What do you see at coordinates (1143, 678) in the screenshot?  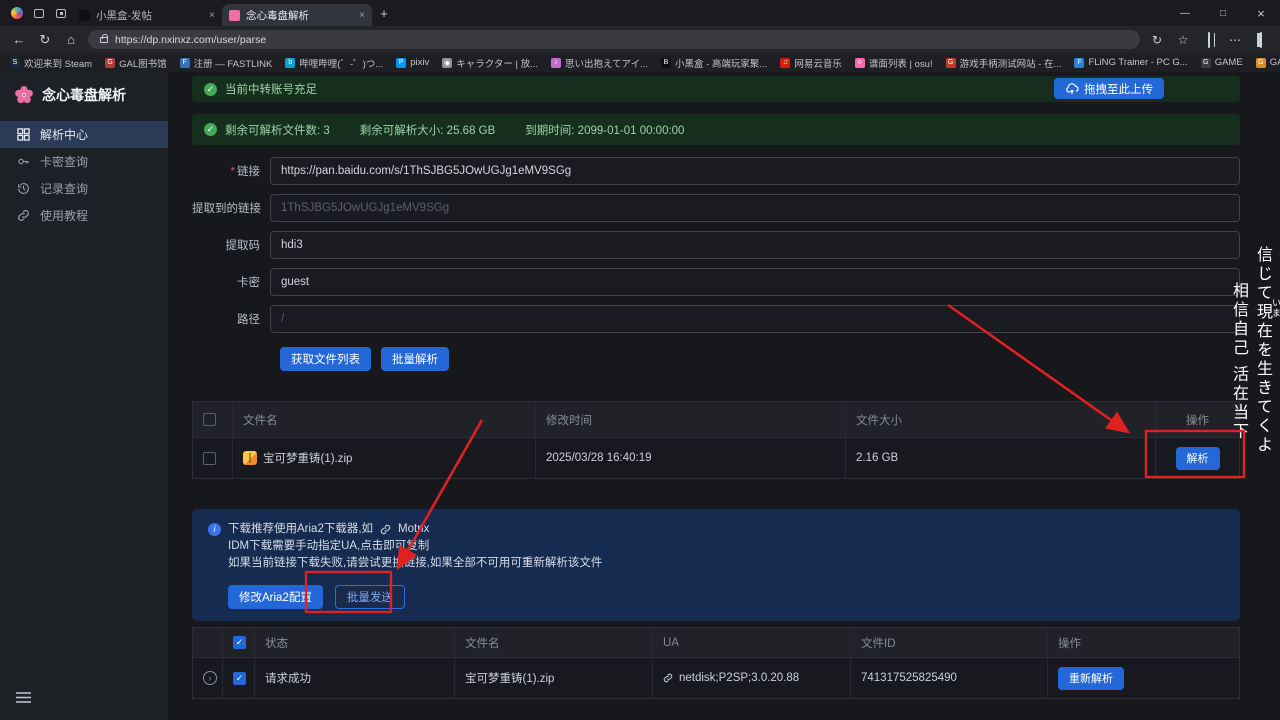 I see `action-cell: 重新解析` at bounding box center [1143, 678].